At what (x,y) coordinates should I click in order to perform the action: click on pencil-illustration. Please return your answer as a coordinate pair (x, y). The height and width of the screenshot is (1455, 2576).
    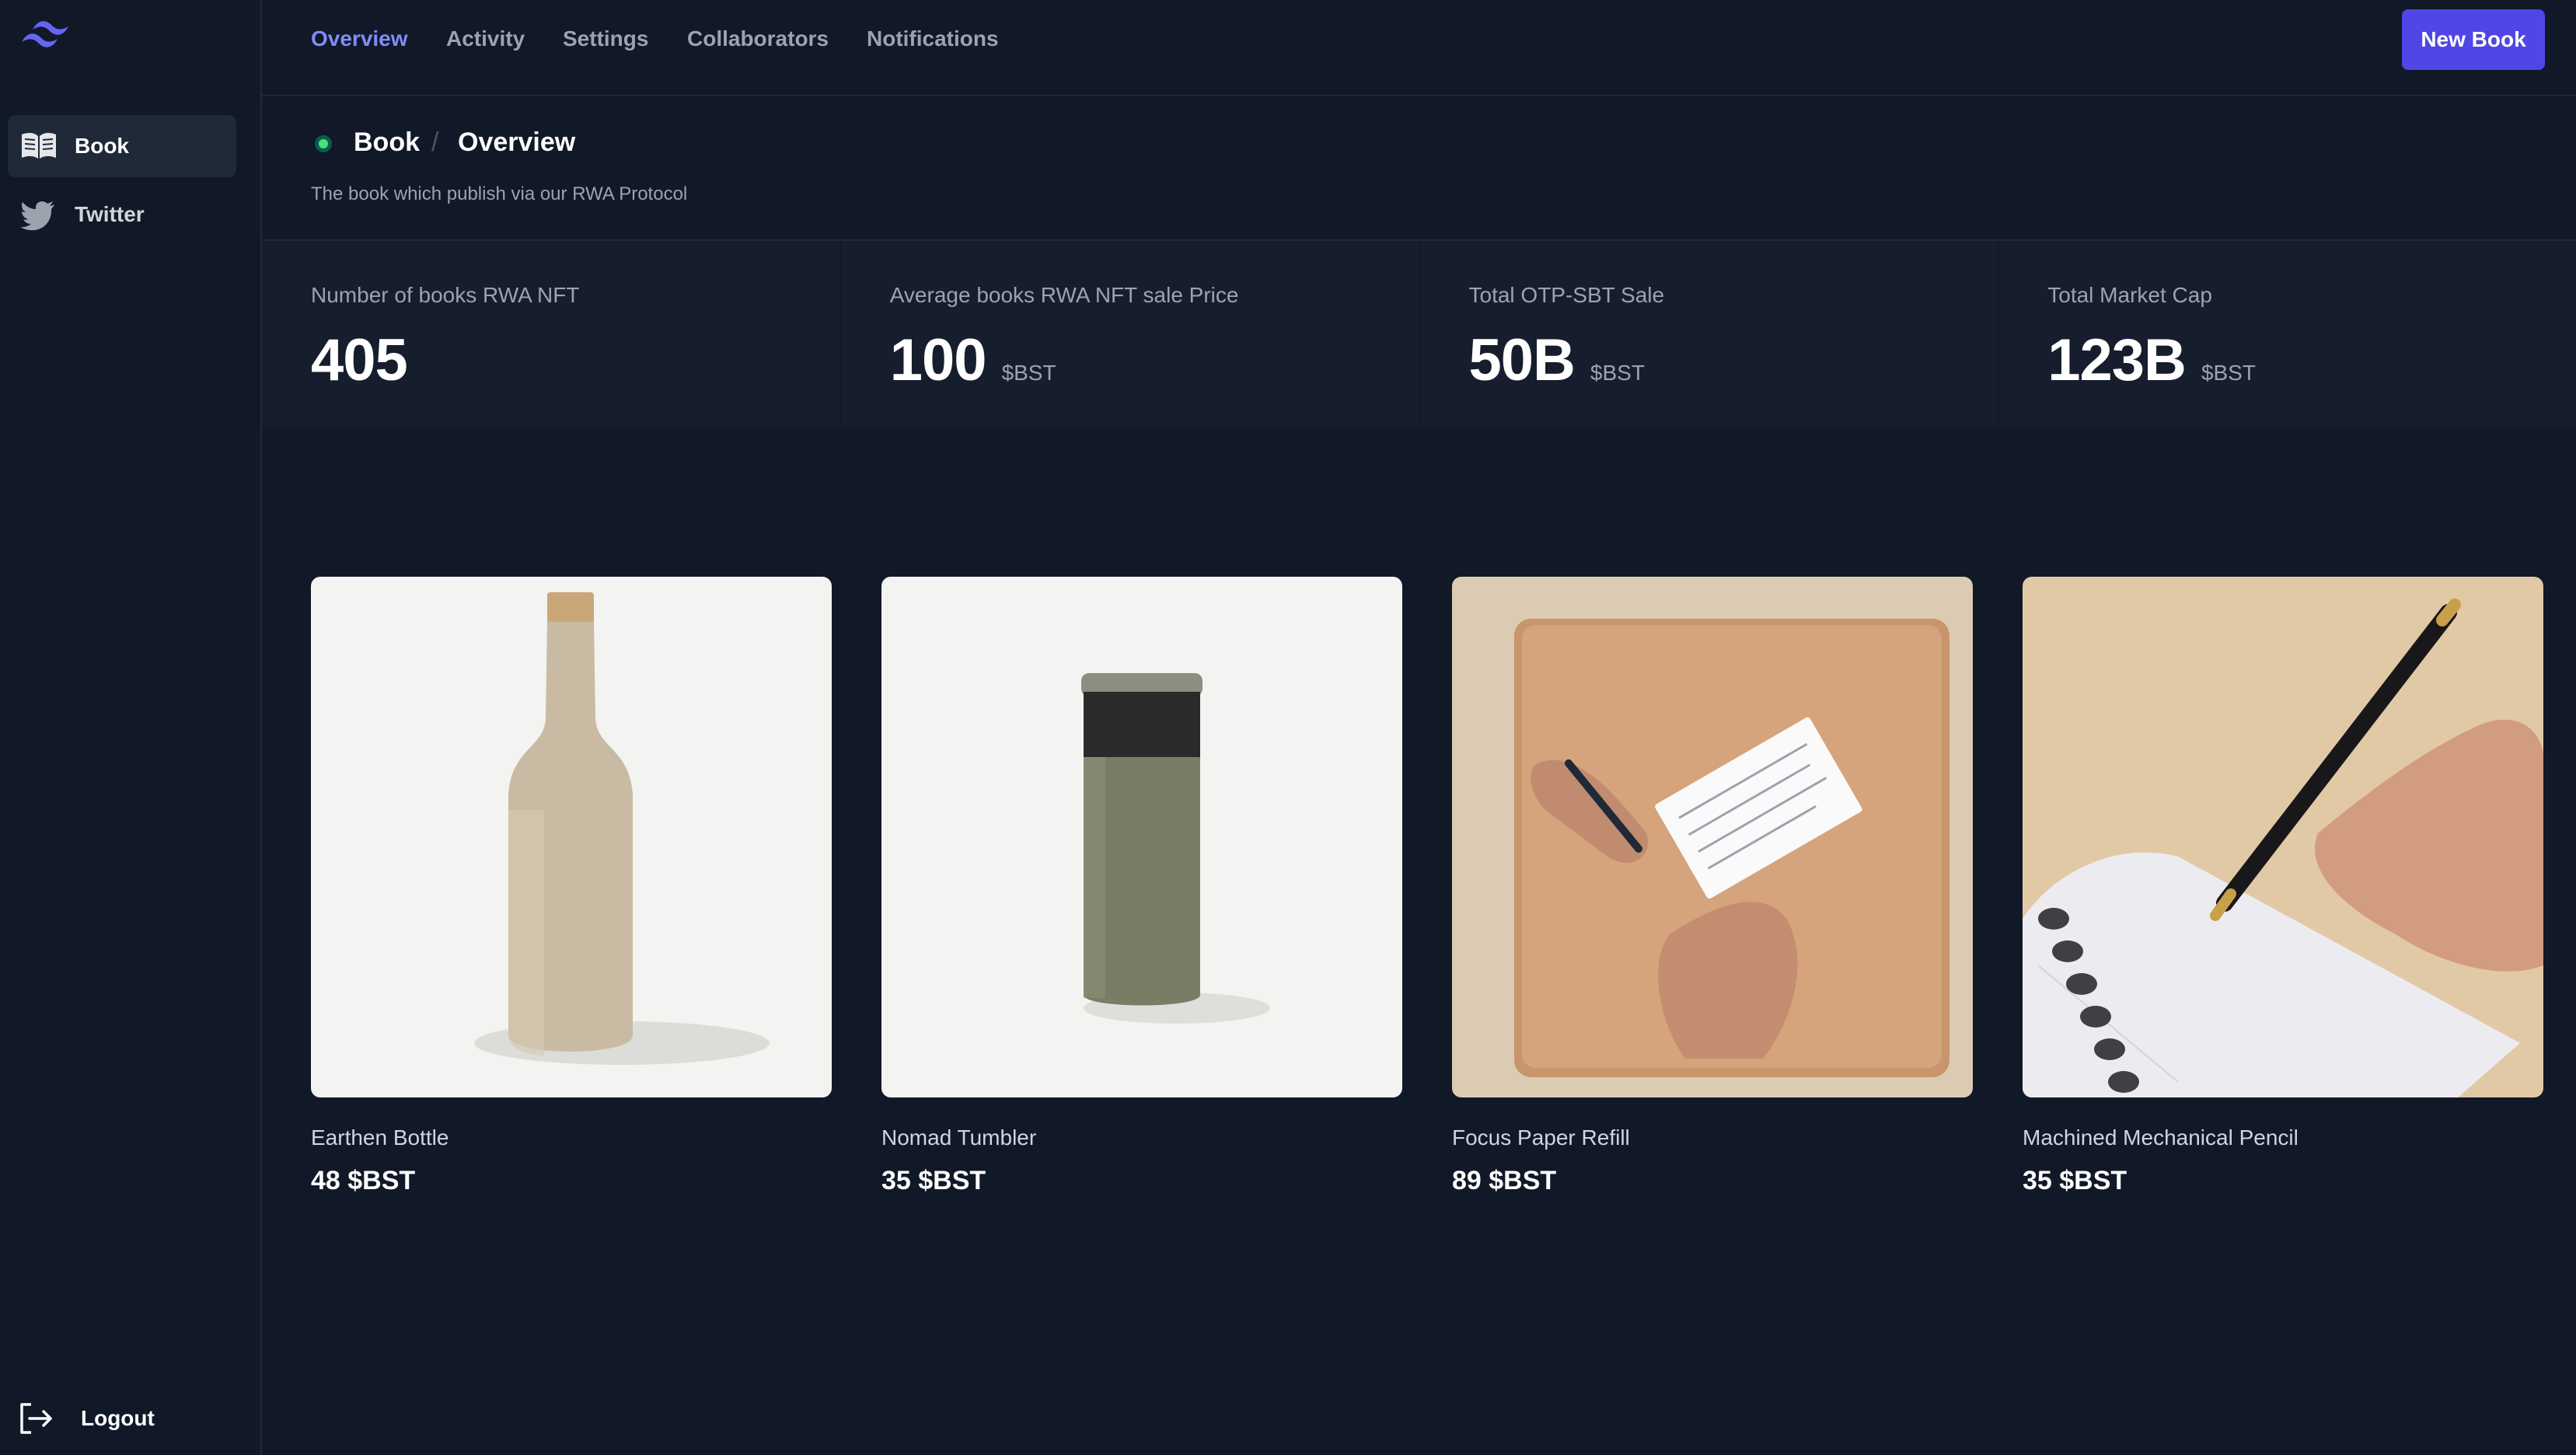
    Looking at the image, I should click on (2283, 837).